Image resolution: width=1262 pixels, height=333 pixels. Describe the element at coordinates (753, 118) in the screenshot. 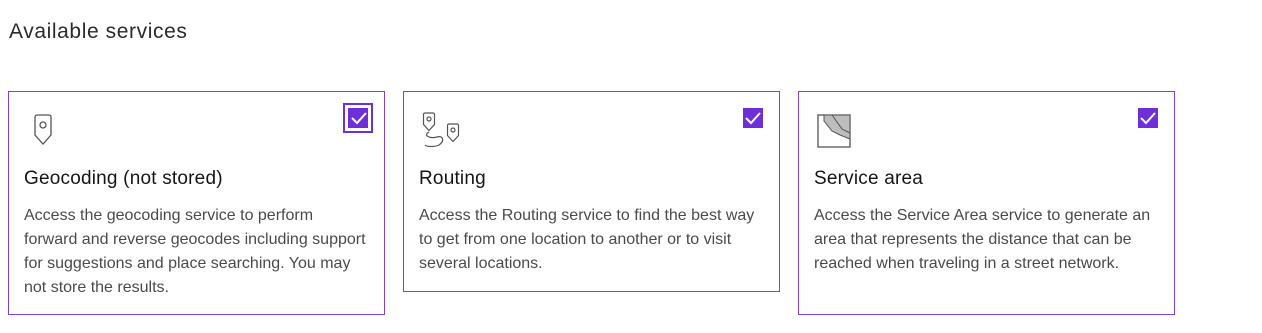

I see `routing-checkbox` at that location.